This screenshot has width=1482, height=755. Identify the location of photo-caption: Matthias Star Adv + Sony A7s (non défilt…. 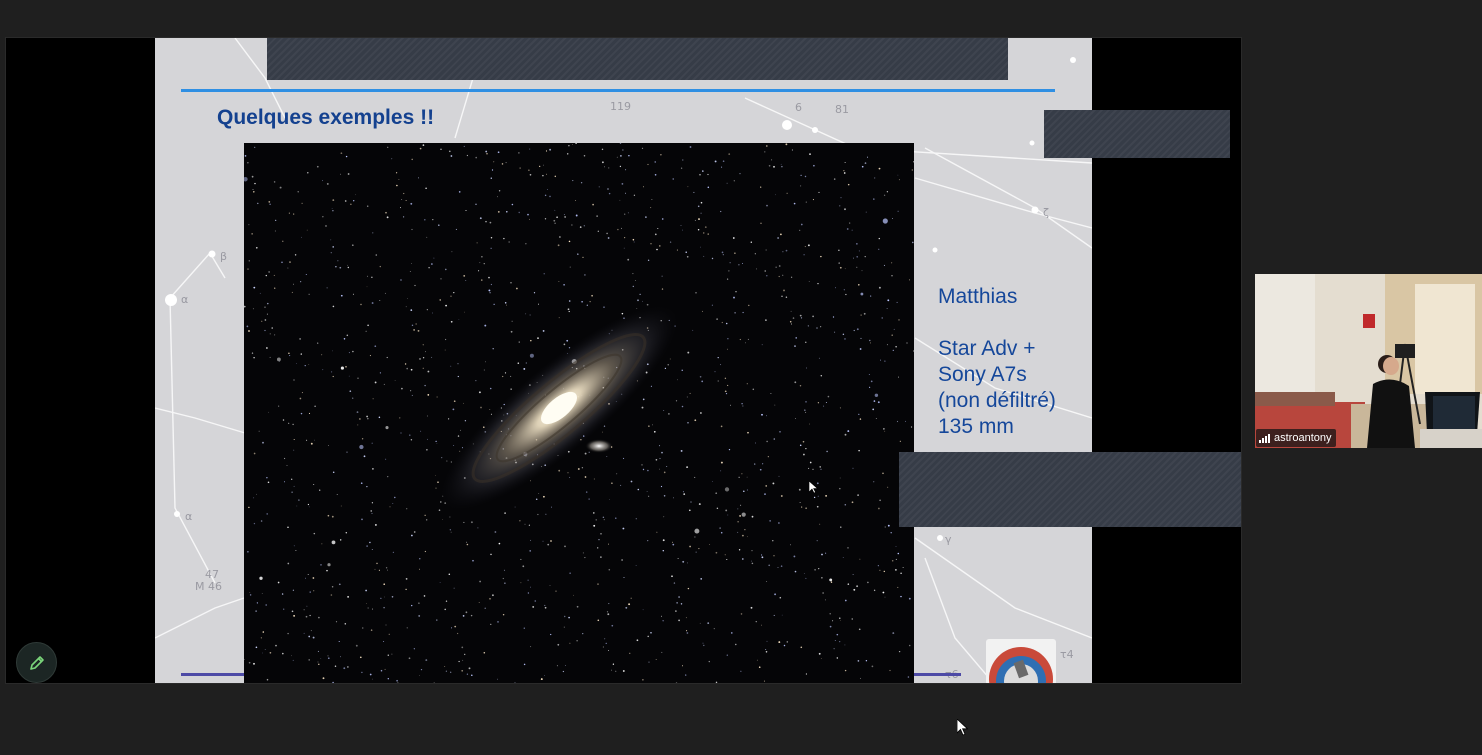
(1013, 362).